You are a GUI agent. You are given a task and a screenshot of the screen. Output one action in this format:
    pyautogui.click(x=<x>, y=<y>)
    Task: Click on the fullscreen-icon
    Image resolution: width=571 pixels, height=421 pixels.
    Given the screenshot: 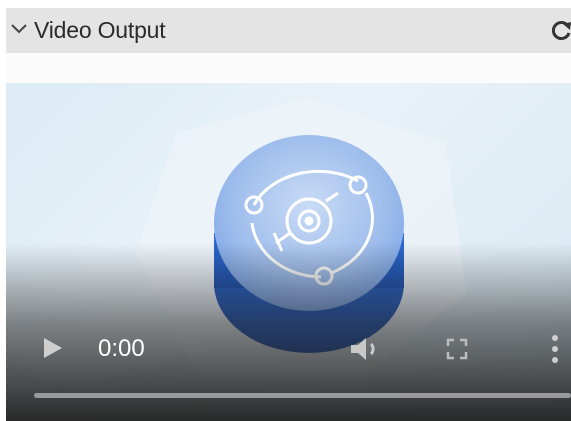 What is the action you would take?
    pyautogui.click(x=457, y=349)
    